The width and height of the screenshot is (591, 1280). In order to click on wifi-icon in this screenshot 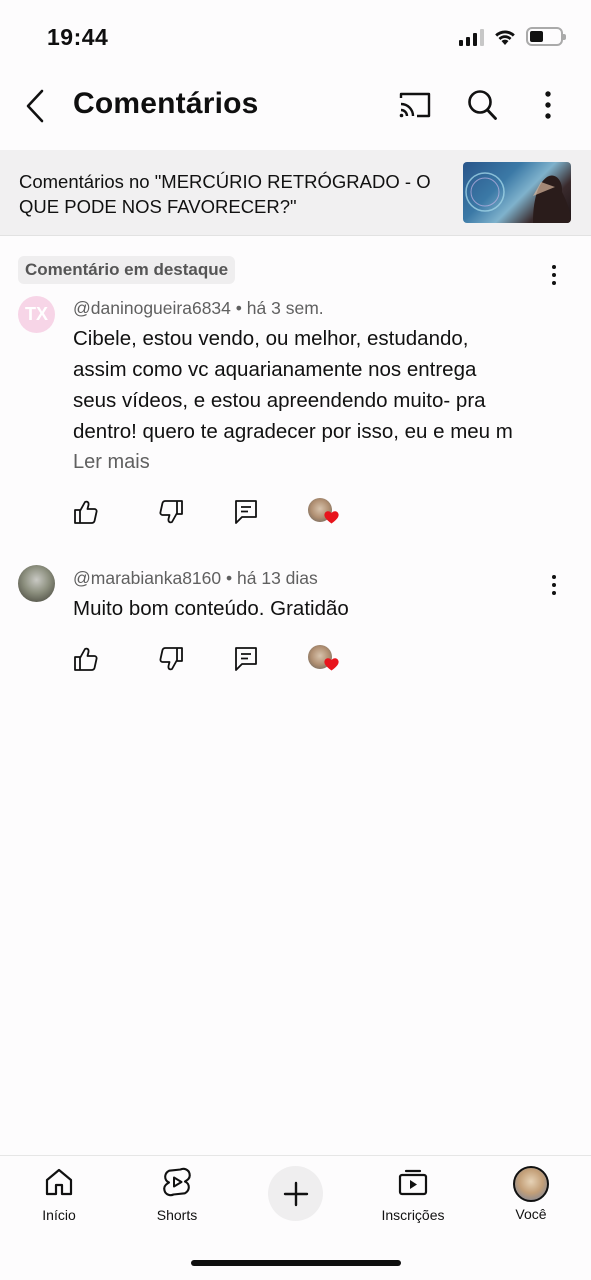, I will do `click(505, 37)`.